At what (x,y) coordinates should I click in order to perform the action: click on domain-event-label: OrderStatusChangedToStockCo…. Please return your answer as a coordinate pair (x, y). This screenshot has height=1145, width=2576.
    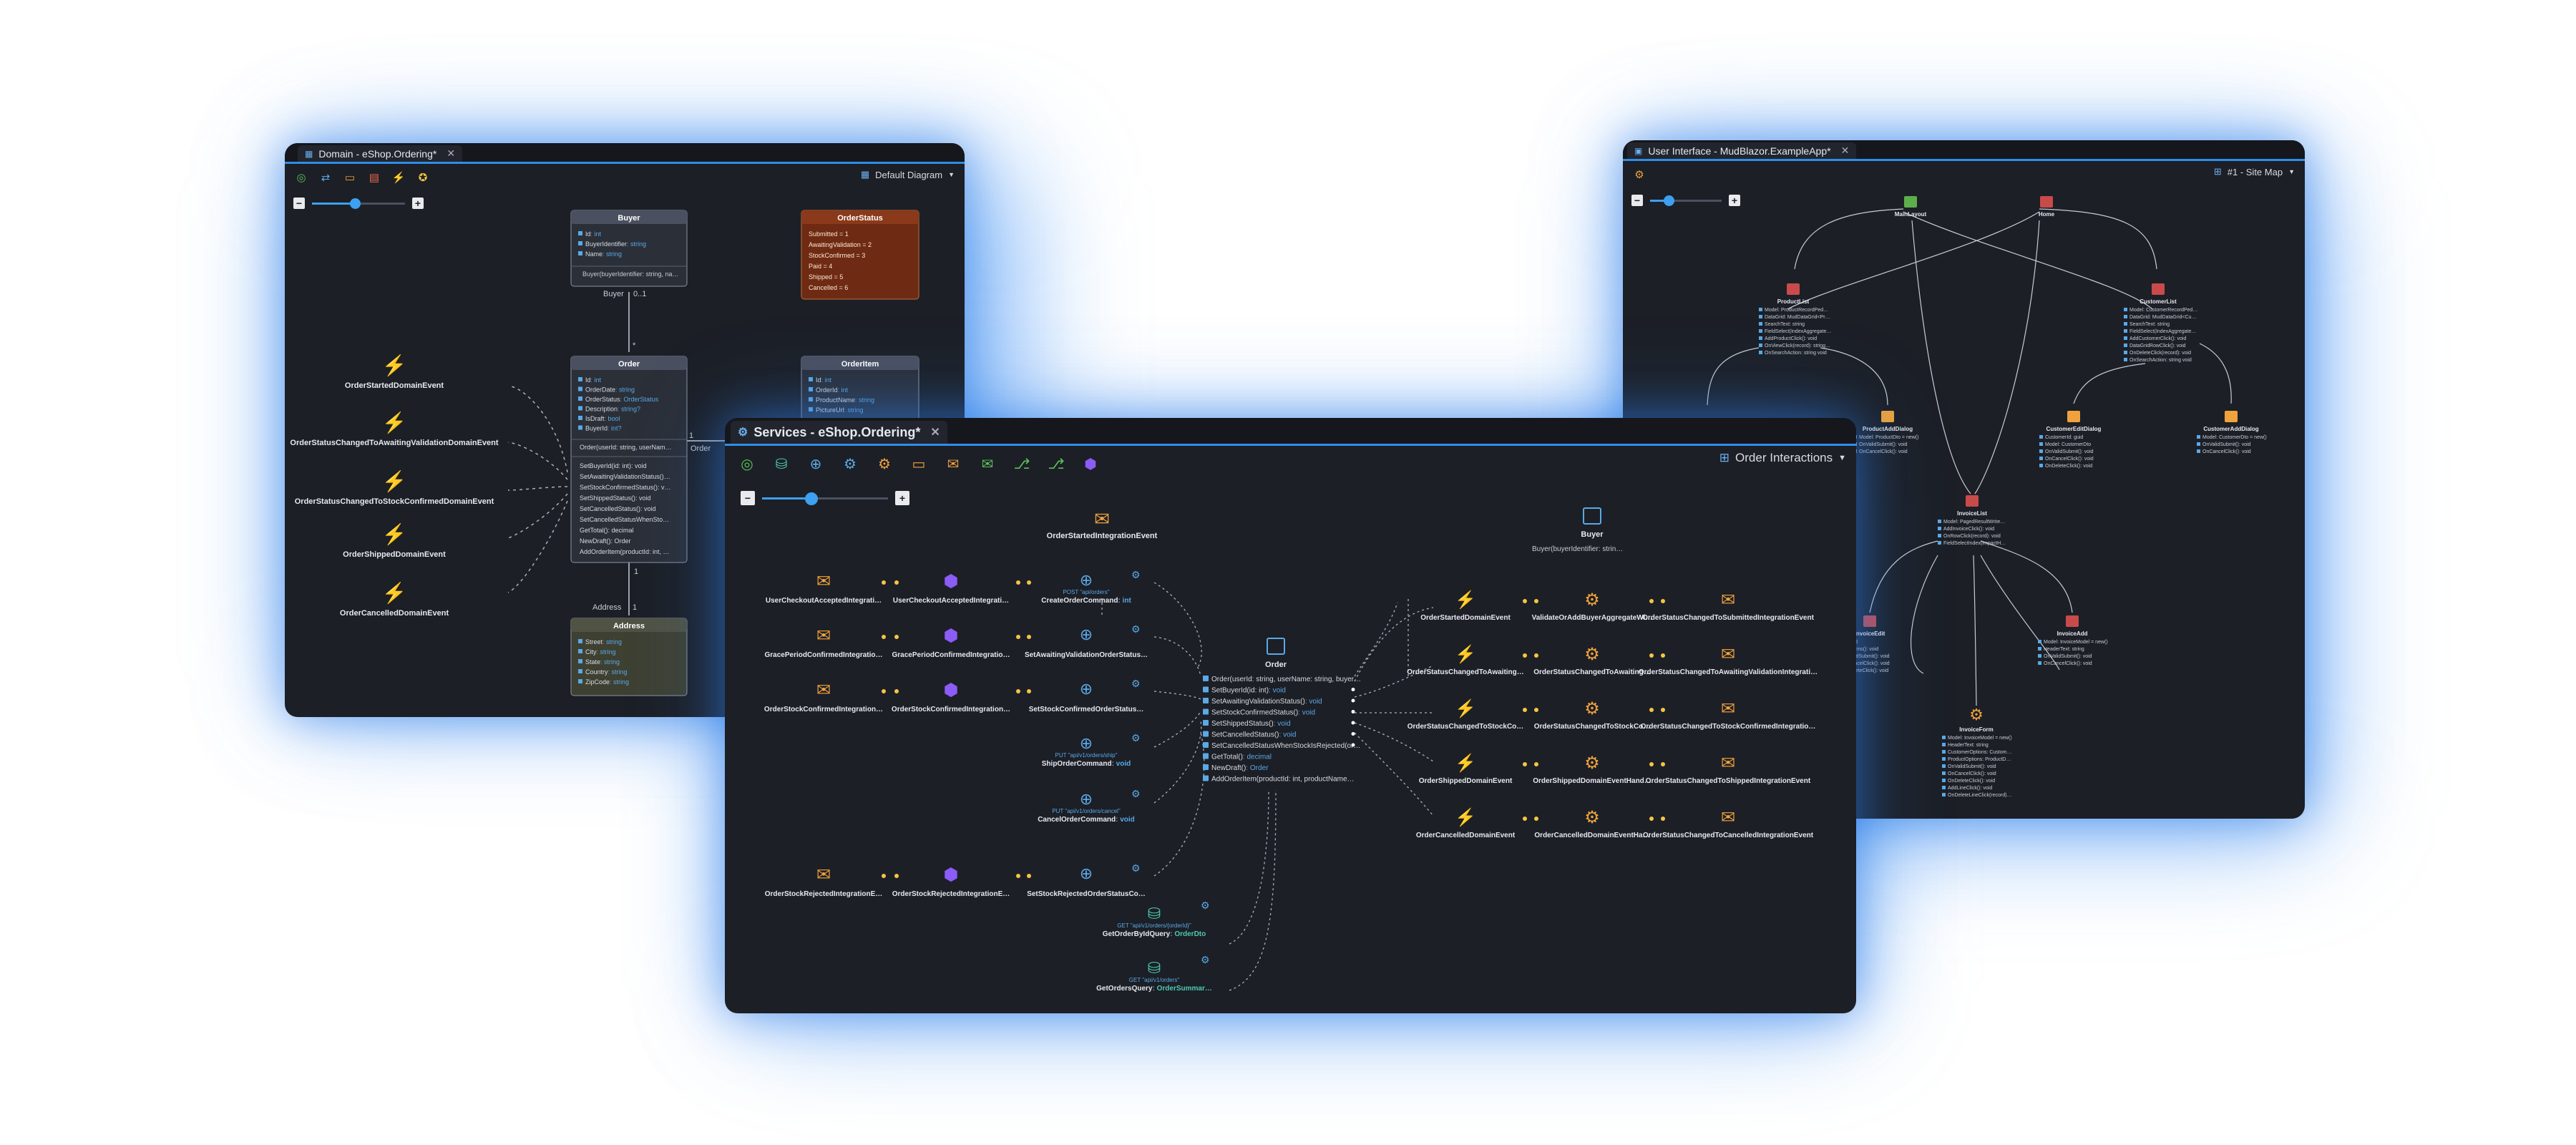
    Looking at the image, I should click on (1465, 727).